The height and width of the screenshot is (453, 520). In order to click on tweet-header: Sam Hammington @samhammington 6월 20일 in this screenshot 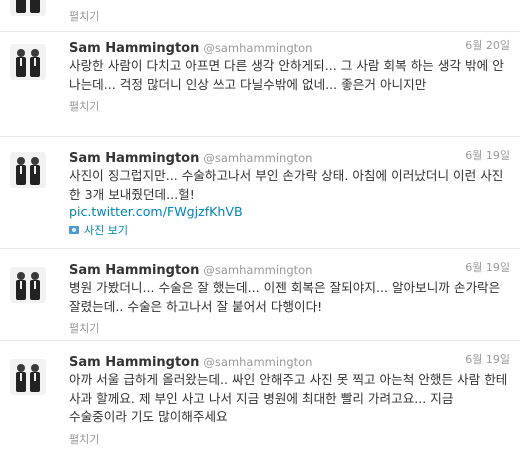, I will do `click(289, 46)`.